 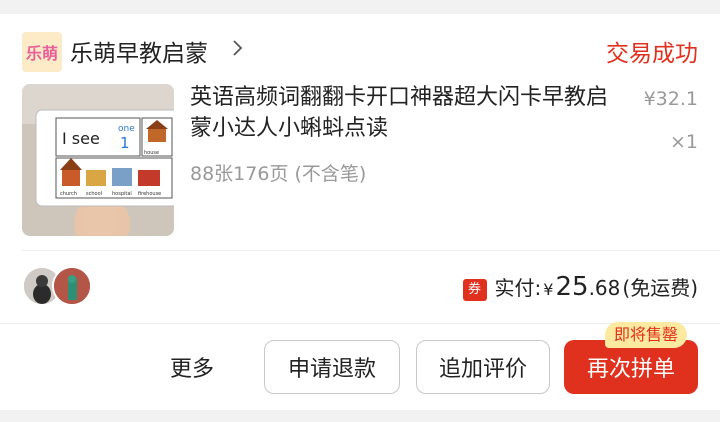 I want to click on payment-summary: 券 实付: ¥ 25 .68 (免运费), so click(x=580, y=287).